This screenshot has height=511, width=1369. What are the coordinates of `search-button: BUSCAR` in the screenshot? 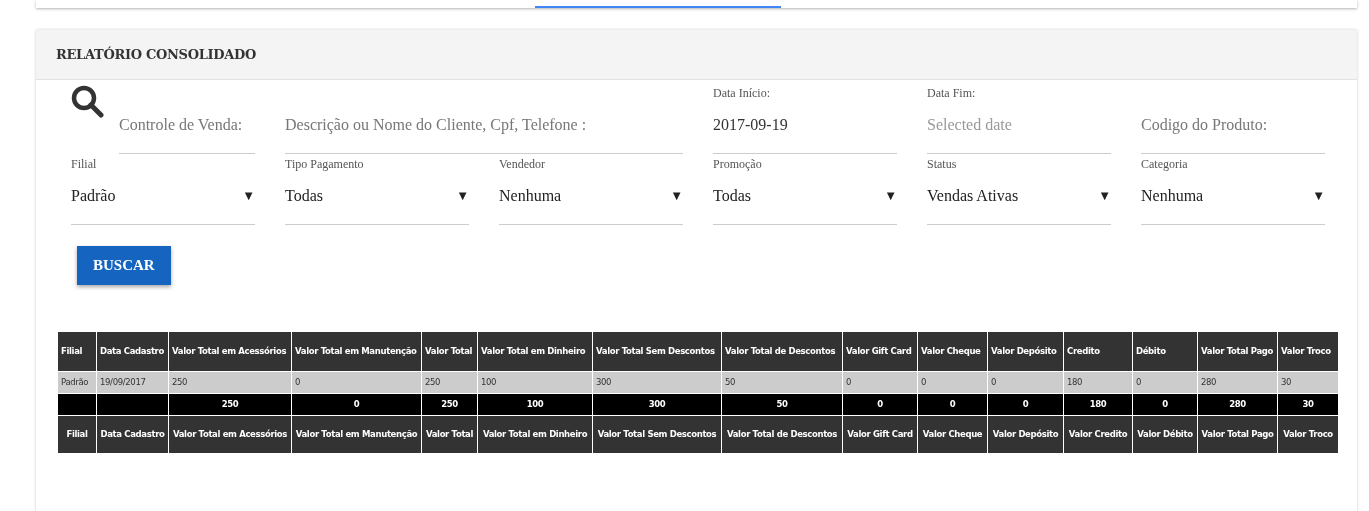 It's located at (124, 265).